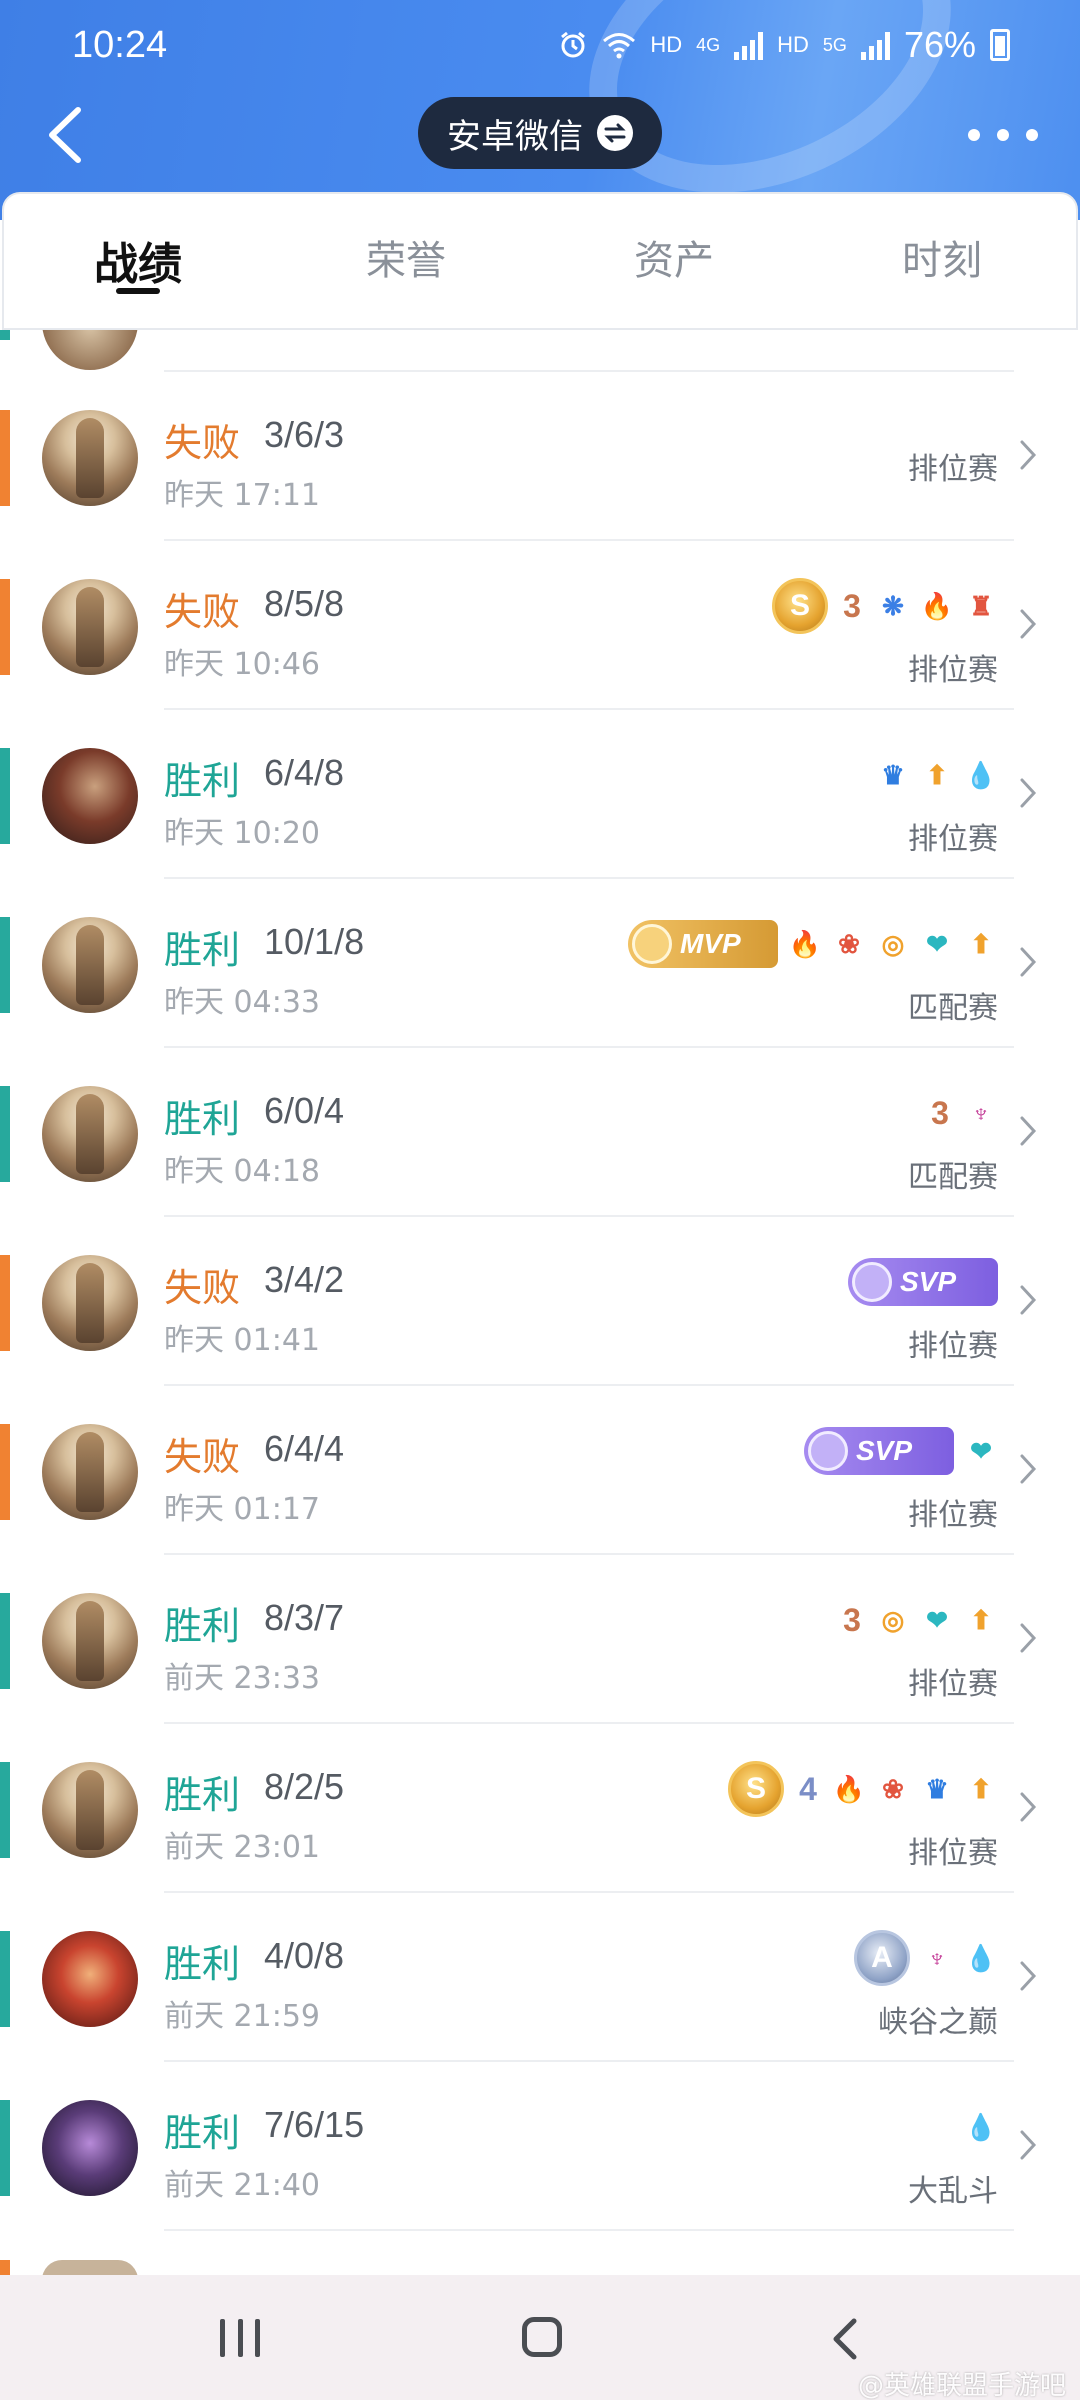 This screenshot has width=1080, height=2400. What do you see at coordinates (304, 1448) in the screenshot?
I see `match-kda: 6/4/4` at bounding box center [304, 1448].